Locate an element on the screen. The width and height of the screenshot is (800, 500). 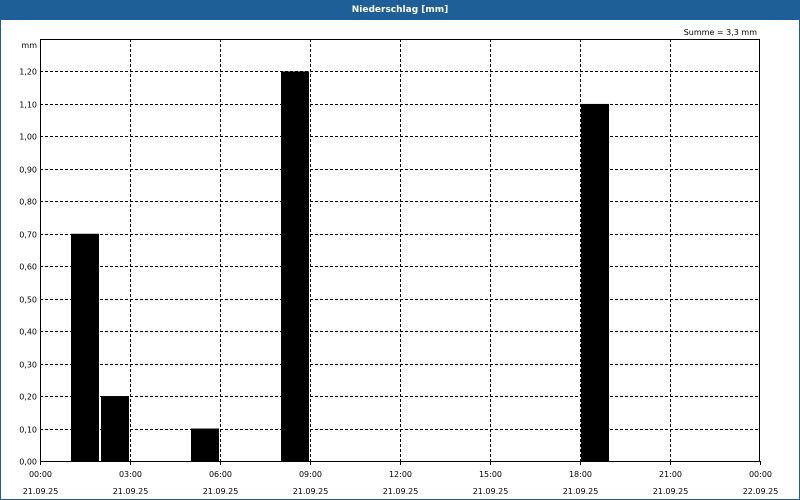
y-tick-label: 0,00 is located at coordinates (28, 462).